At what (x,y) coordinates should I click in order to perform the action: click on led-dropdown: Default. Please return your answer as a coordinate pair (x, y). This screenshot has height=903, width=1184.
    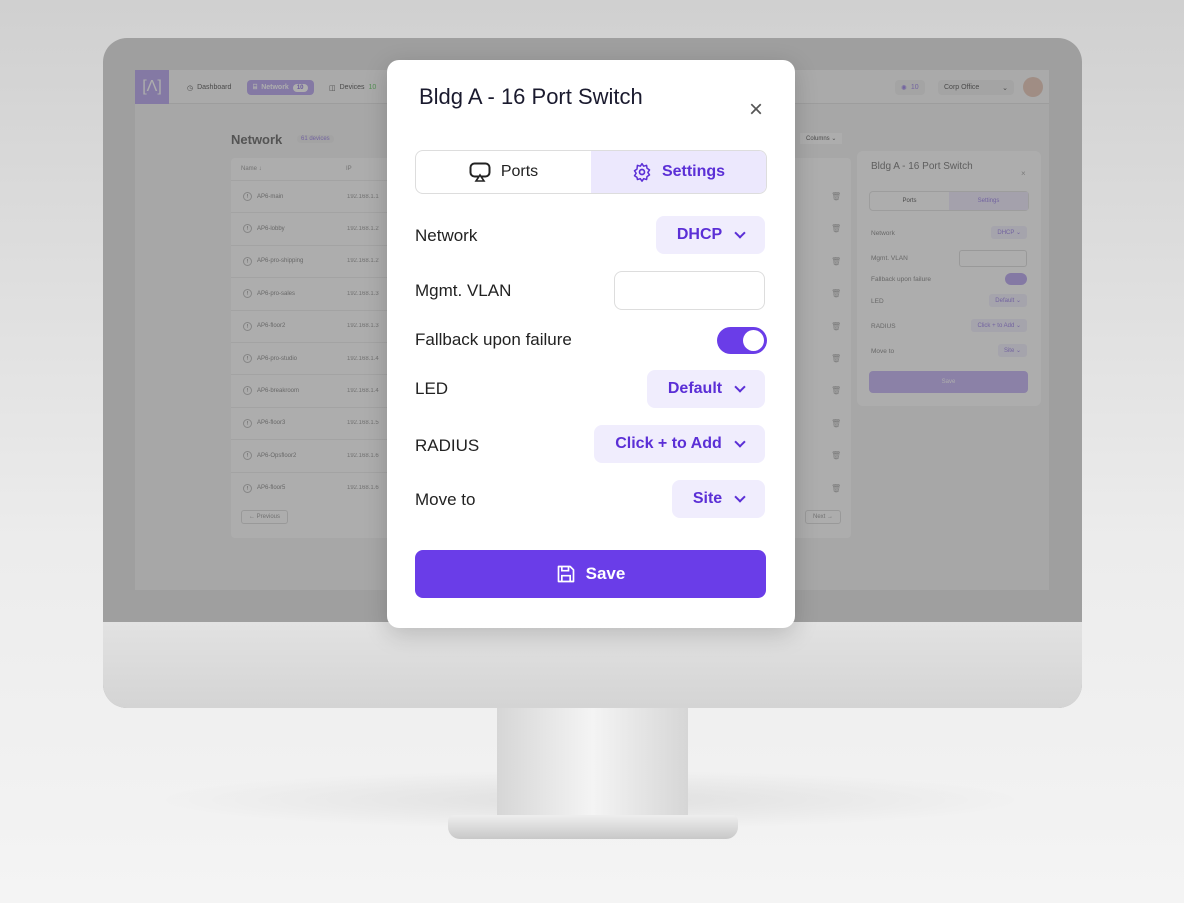
    Looking at the image, I should click on (706, 389).